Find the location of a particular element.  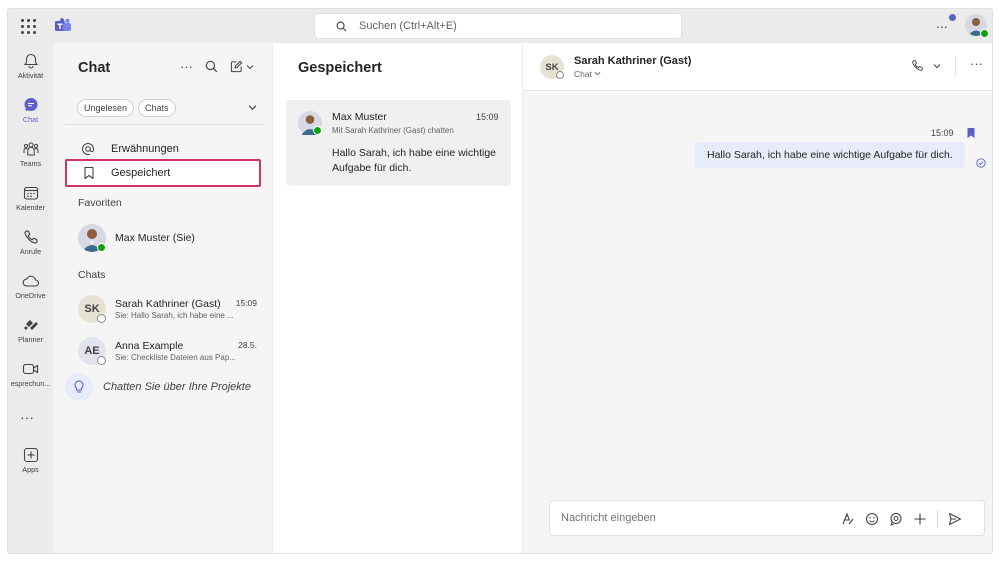

saved-bookmark-icon is located at coordinates (971, 133).